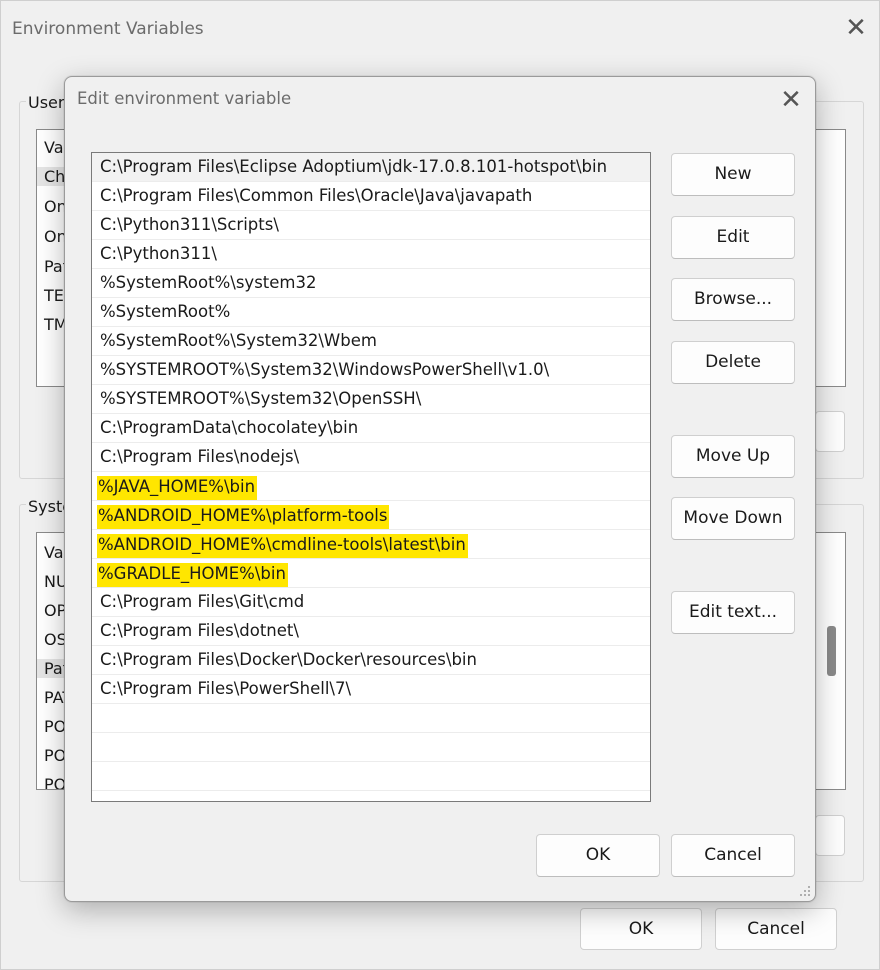 This screenshot has height=970, width=880. I want to click on path-entry-text: %ANDROID_HOME%\cmdline-tools\latest\bin, so click(282, 546).